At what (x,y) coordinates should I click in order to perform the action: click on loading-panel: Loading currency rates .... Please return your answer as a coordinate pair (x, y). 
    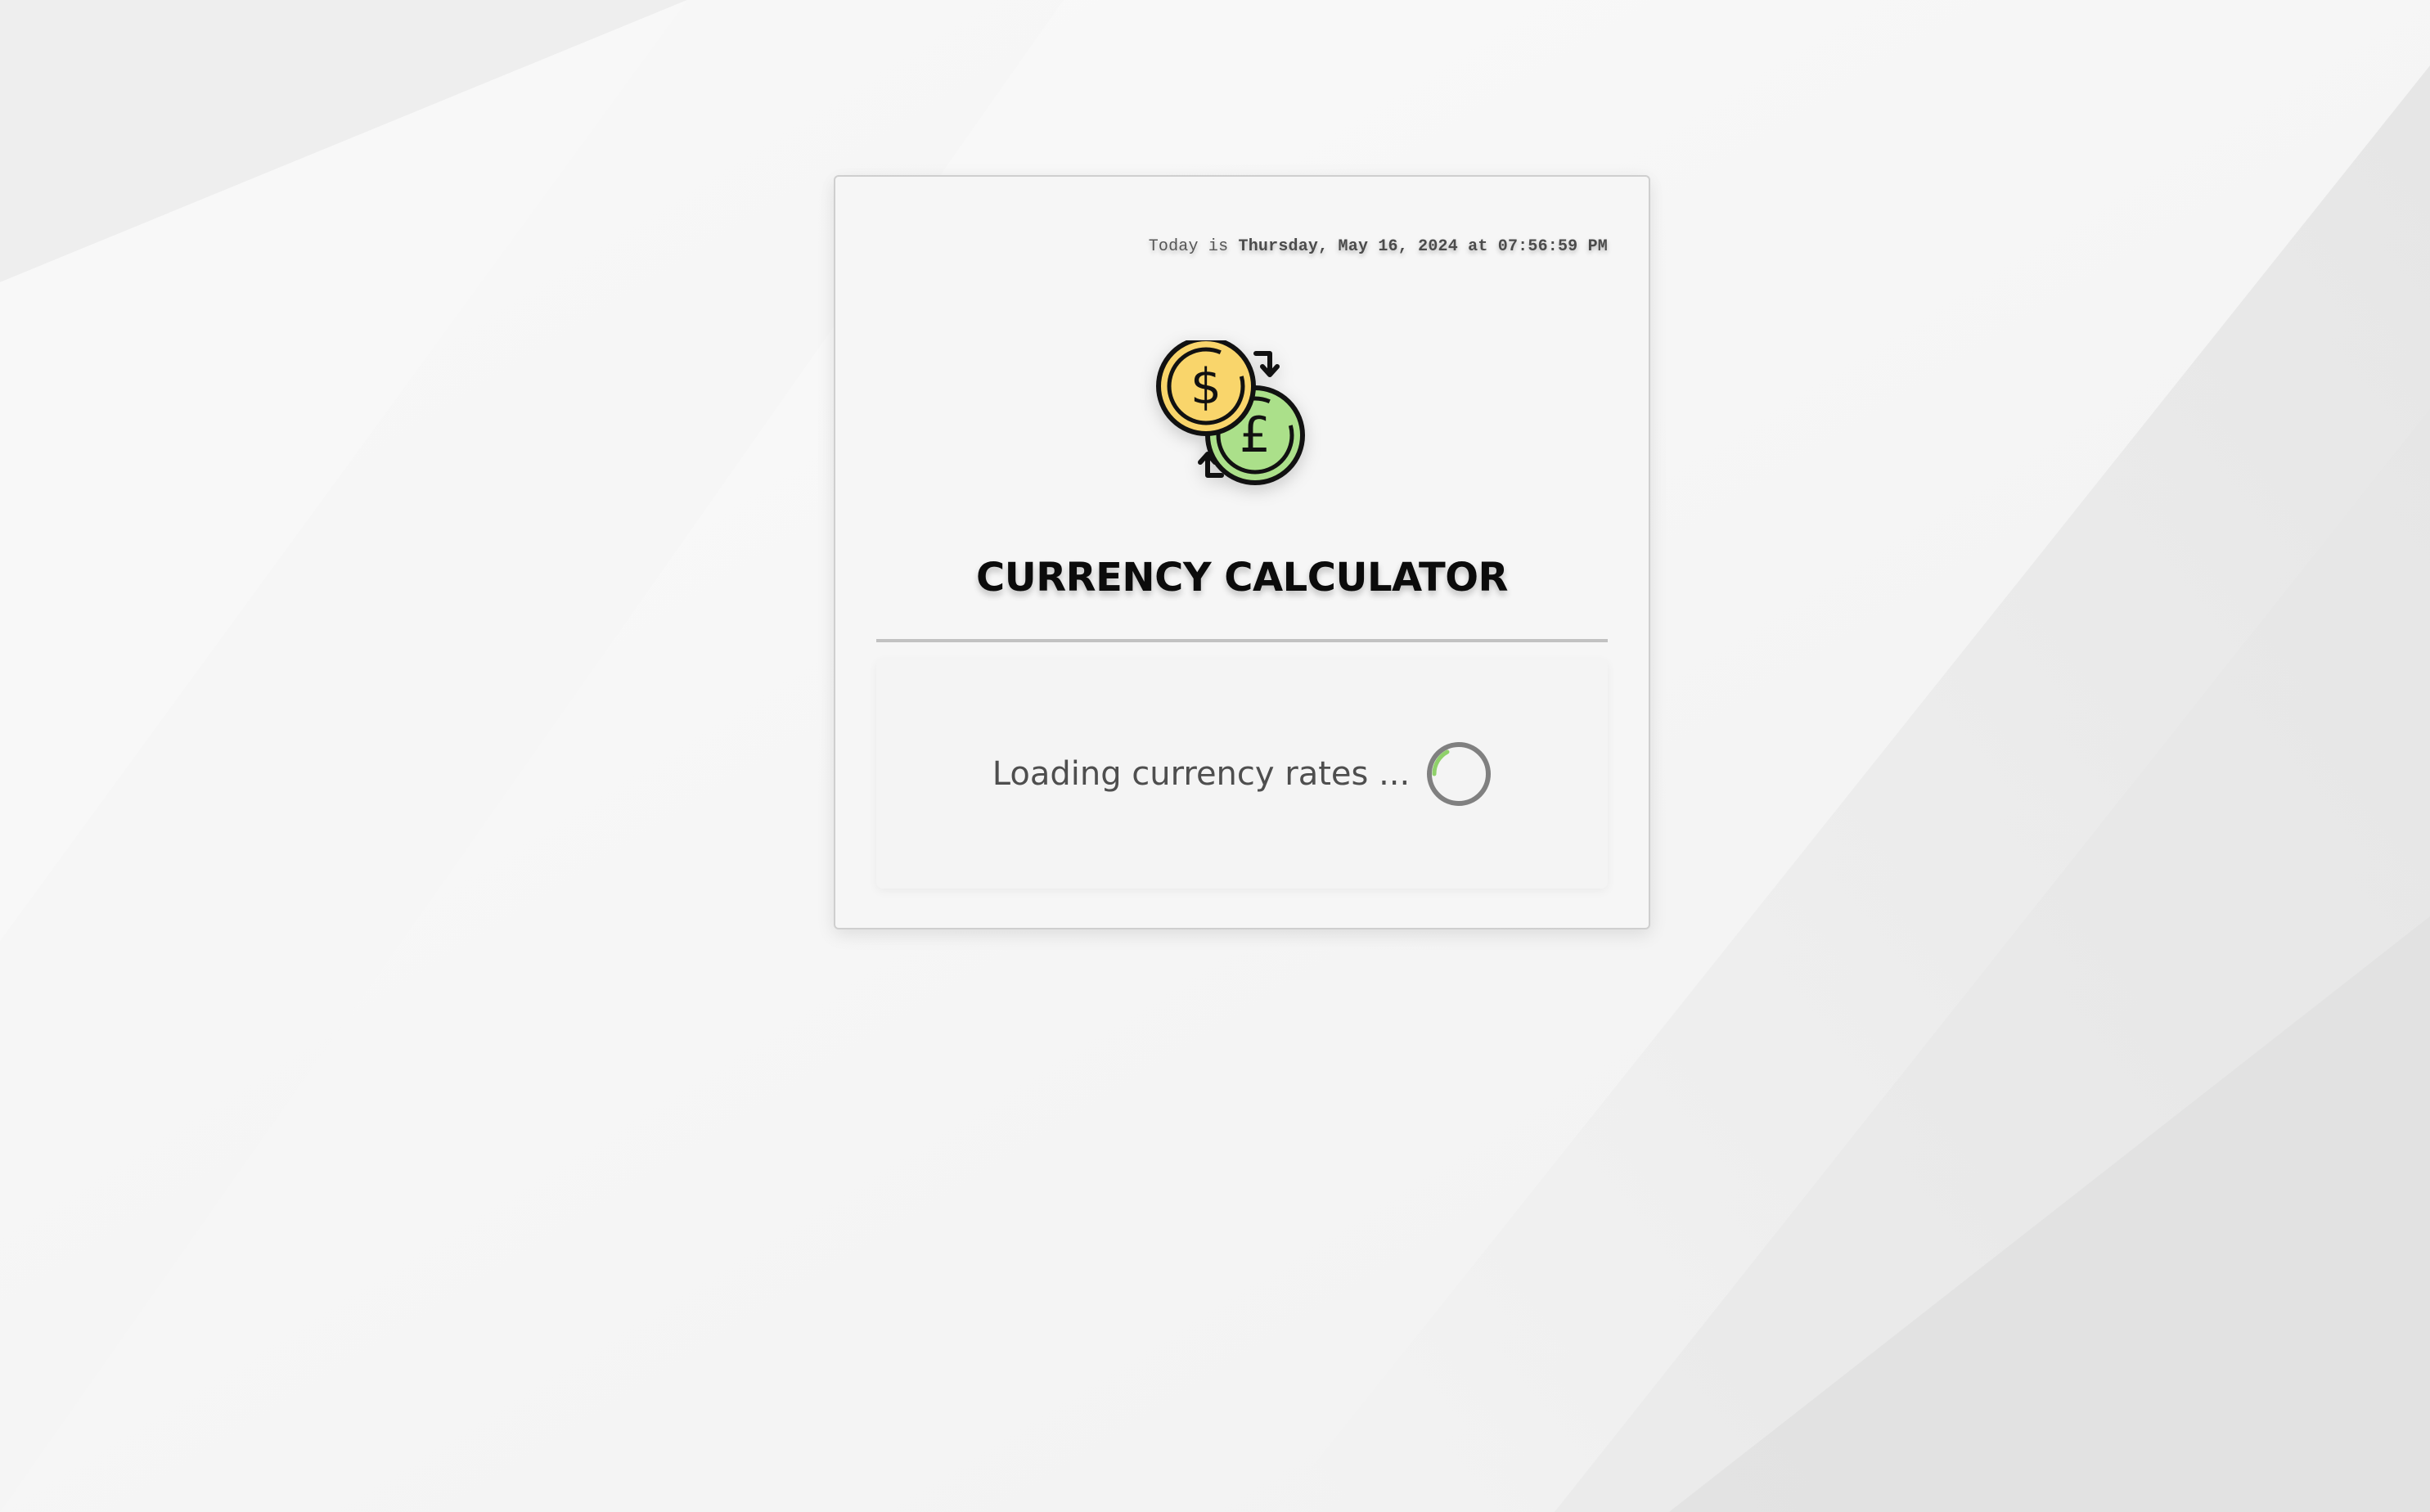
    Looking at the image, I should click on (1242, 774).